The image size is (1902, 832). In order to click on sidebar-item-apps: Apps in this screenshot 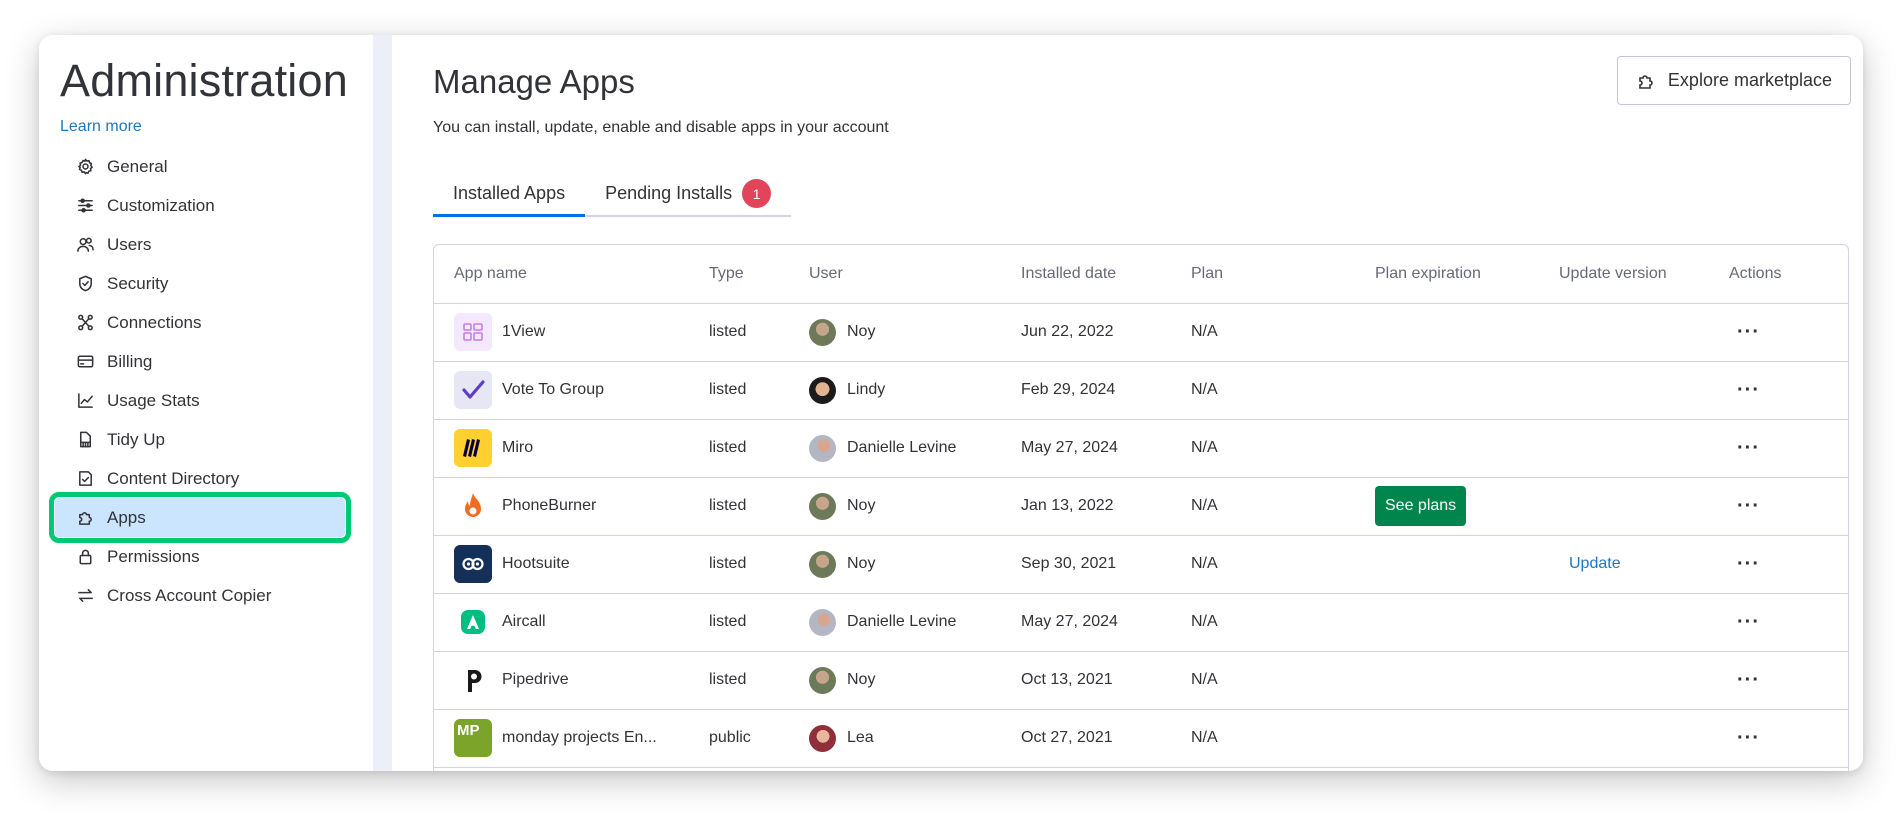, I will do `click(200, 517)`.